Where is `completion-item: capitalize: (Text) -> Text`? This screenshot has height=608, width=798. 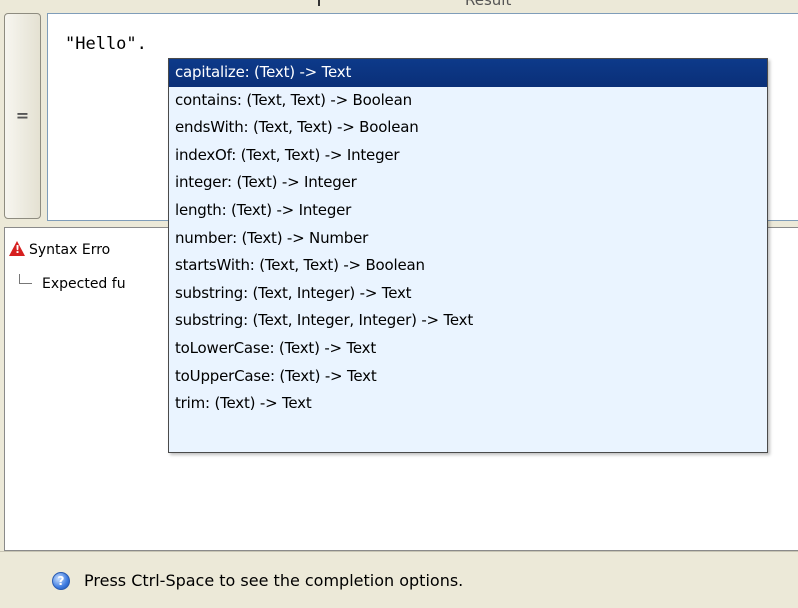 completion-item: capitalize: (Text) -> Text is located at coordinates (468, 73).